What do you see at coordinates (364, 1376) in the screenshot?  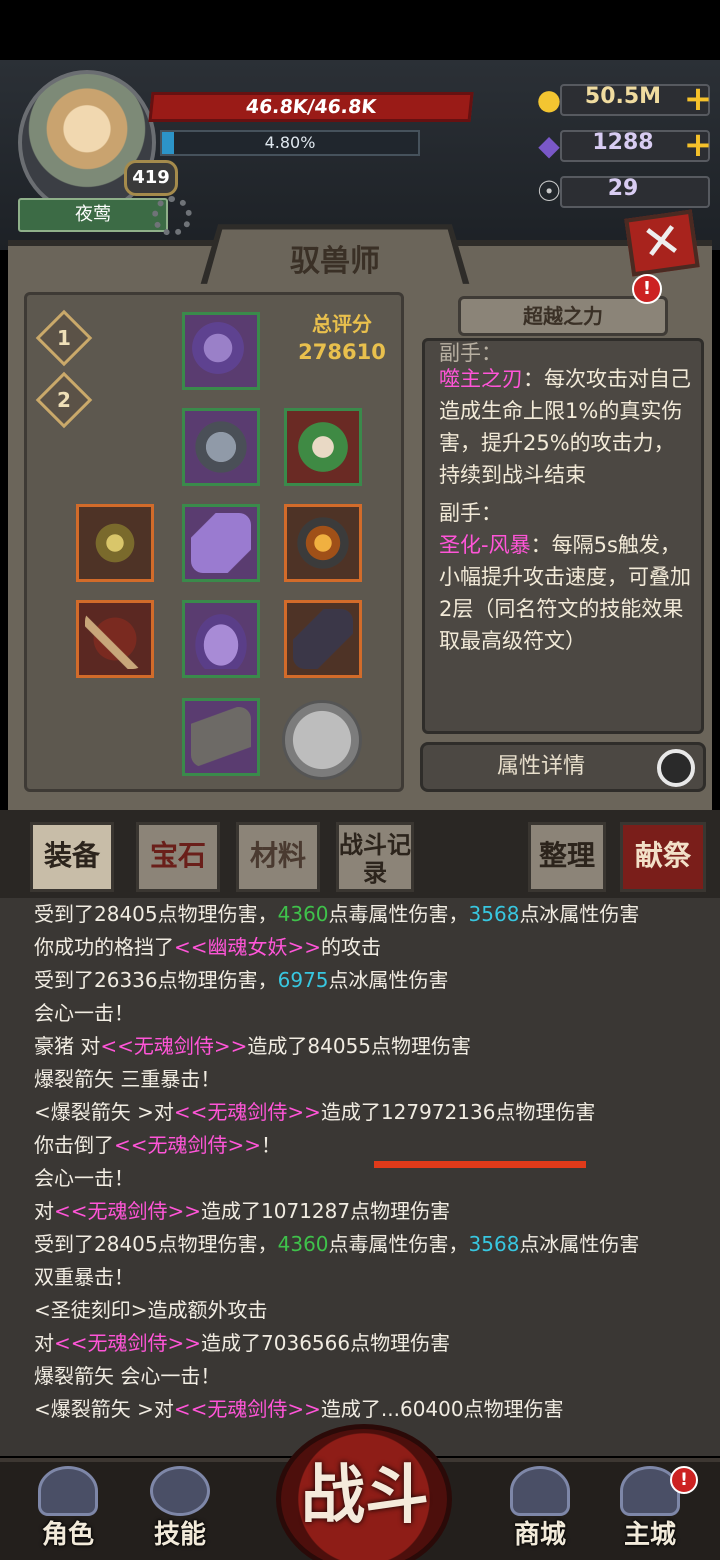 I see `log-line: 爆裂箭矢 会心一击！` at bounding box center [364, 1376].